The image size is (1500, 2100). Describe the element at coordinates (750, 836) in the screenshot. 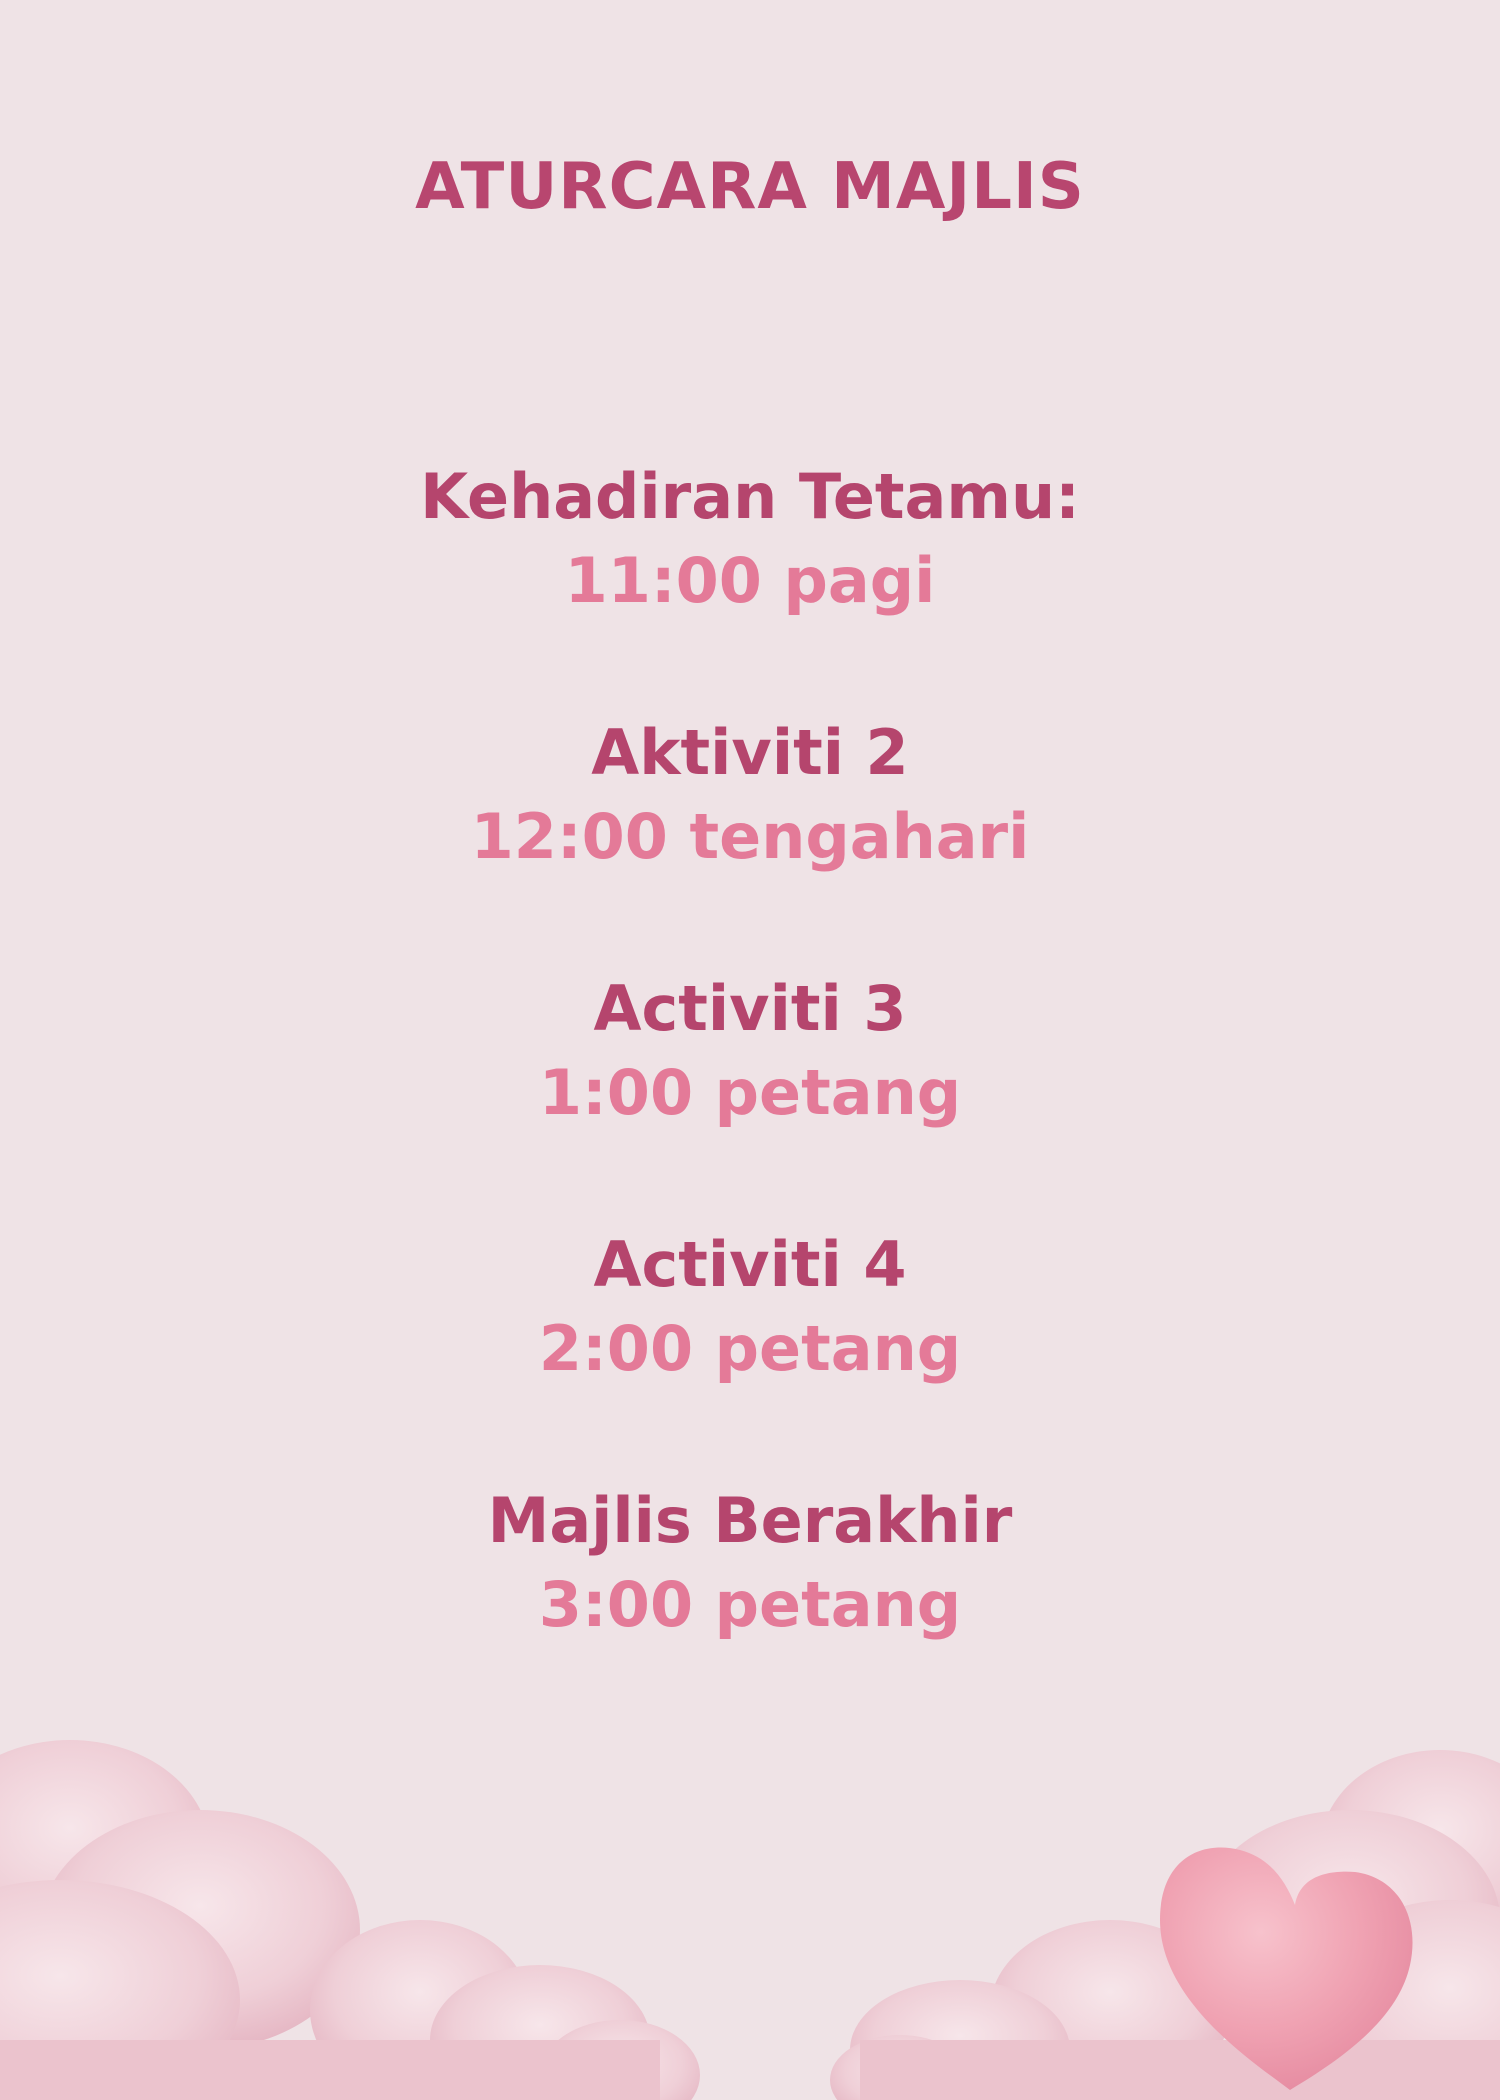

I see `schedule-item-time: 12:00 tengahari` at that location.